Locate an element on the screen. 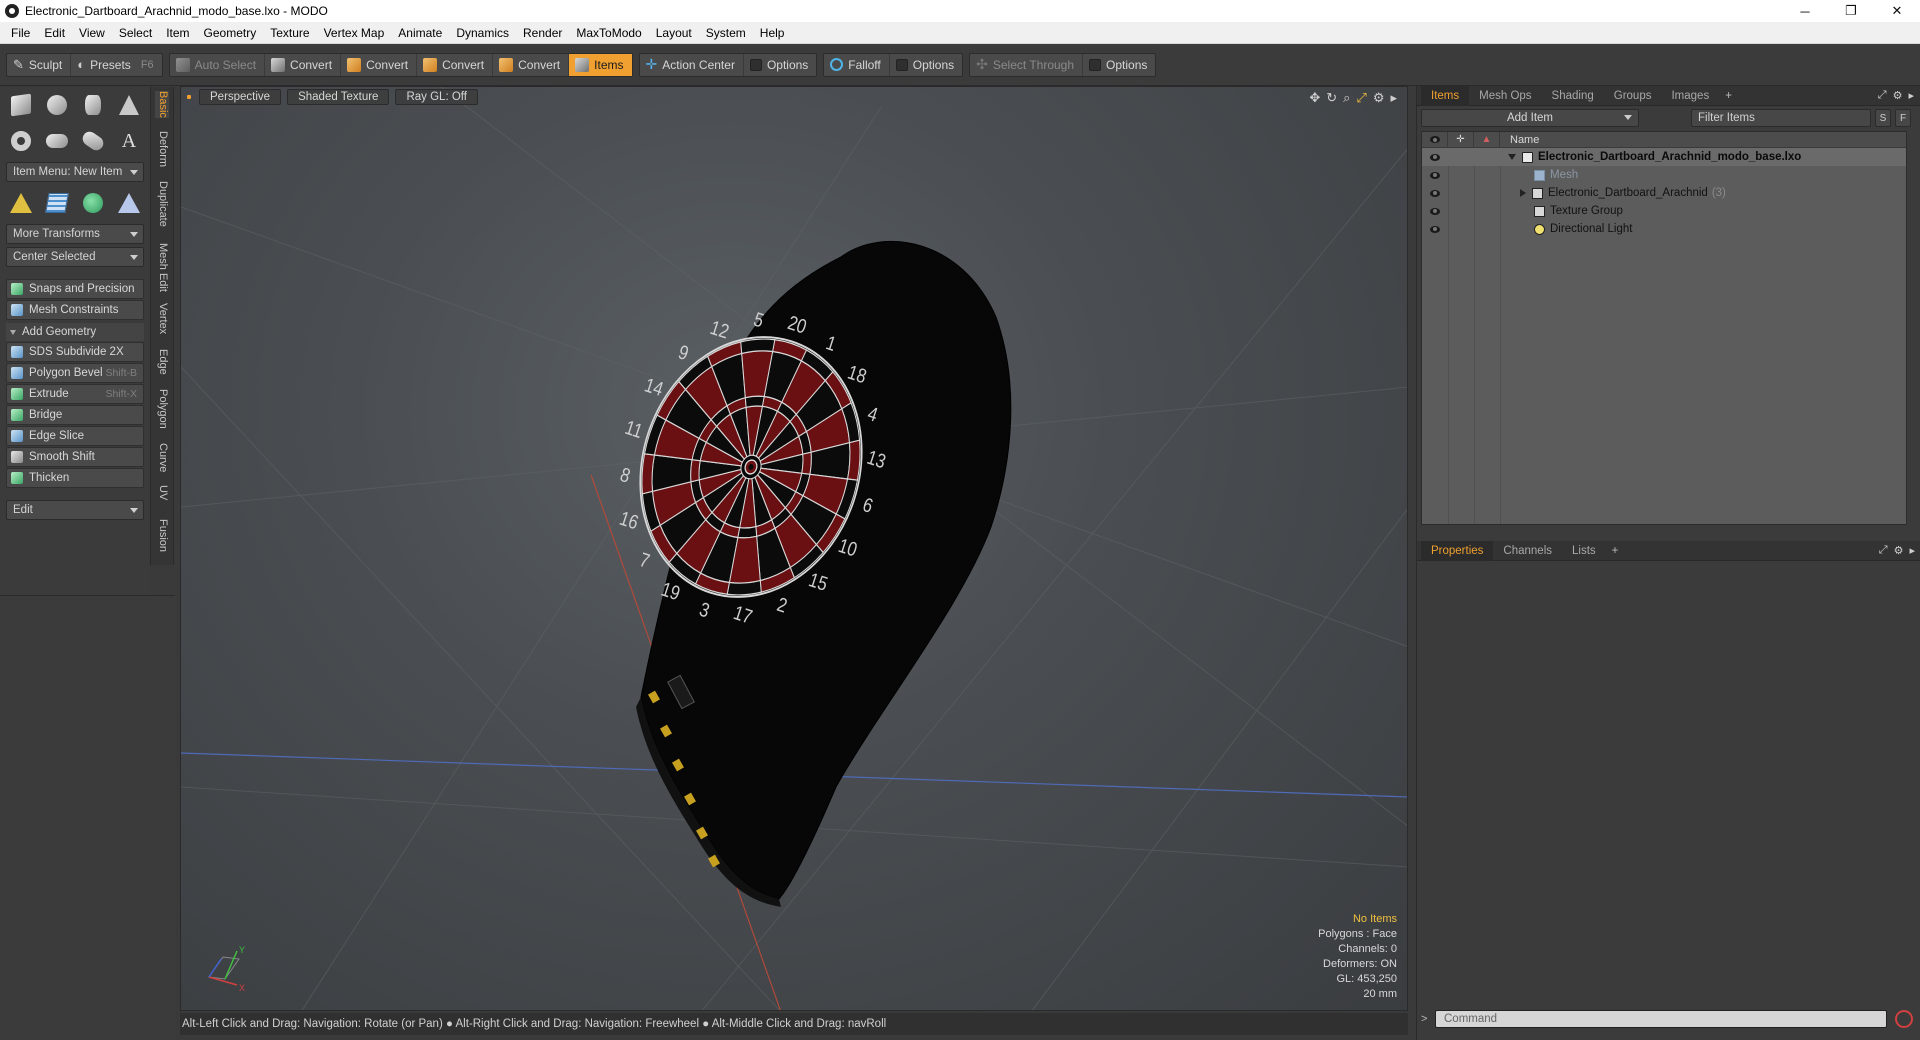  add-properties-tab-button: + is located at coordinates (1615, 551).